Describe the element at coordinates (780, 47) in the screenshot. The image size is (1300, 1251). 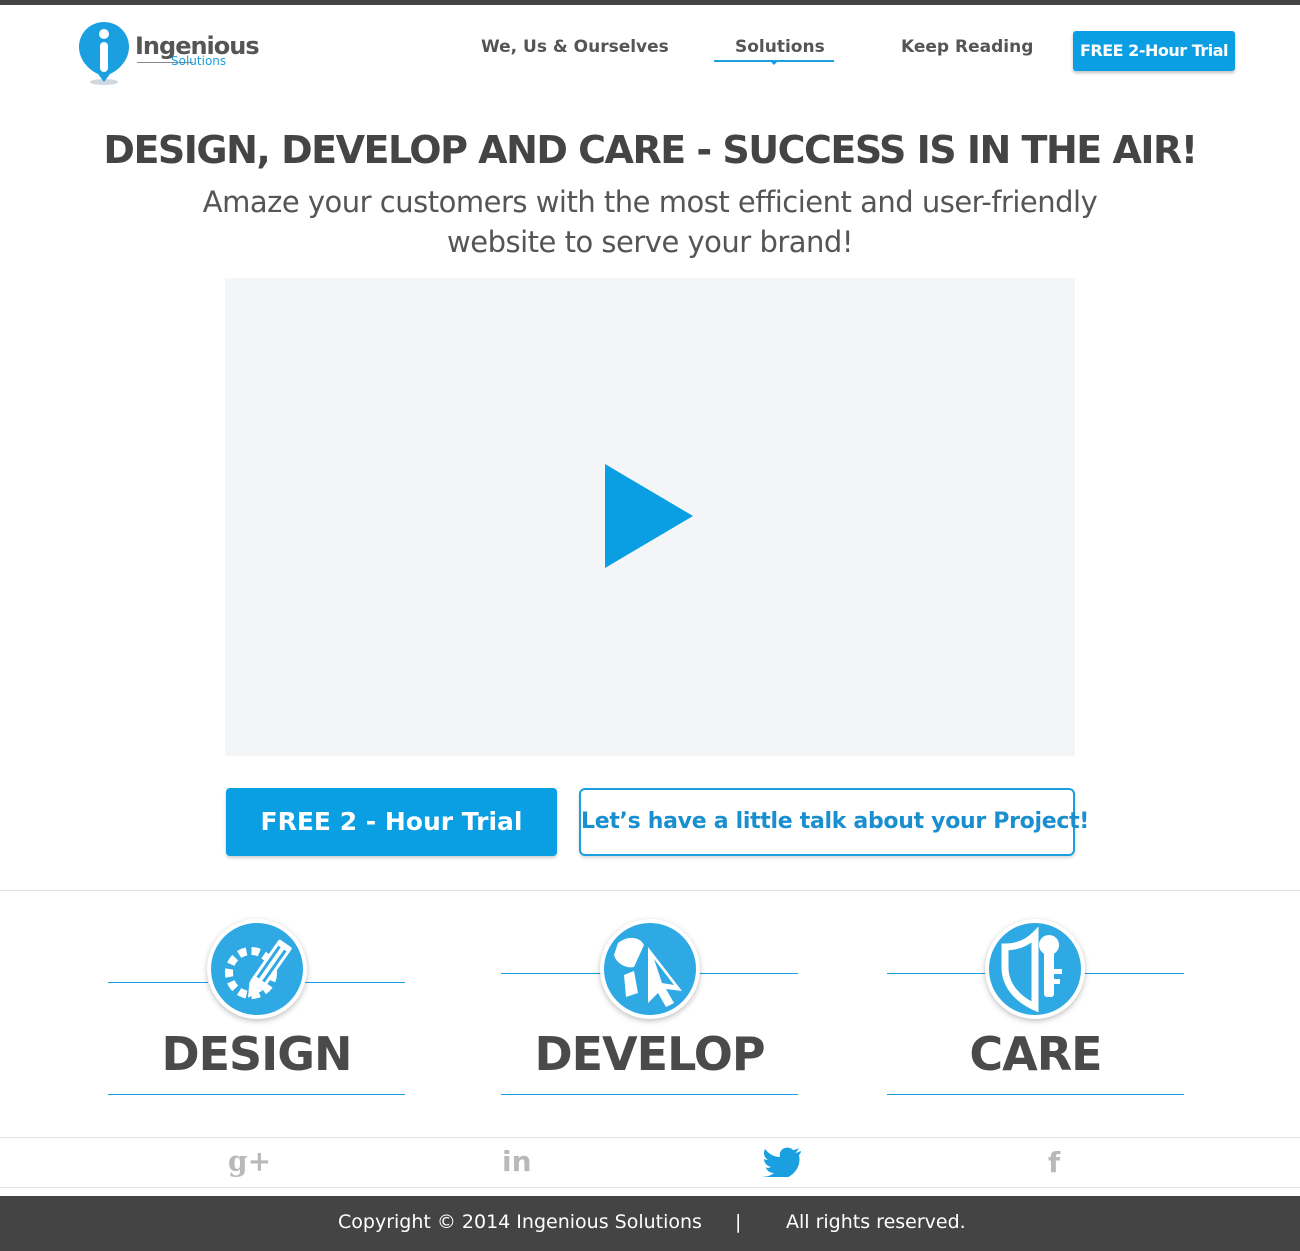
I see `nav-solutions: Solutions` at that location.